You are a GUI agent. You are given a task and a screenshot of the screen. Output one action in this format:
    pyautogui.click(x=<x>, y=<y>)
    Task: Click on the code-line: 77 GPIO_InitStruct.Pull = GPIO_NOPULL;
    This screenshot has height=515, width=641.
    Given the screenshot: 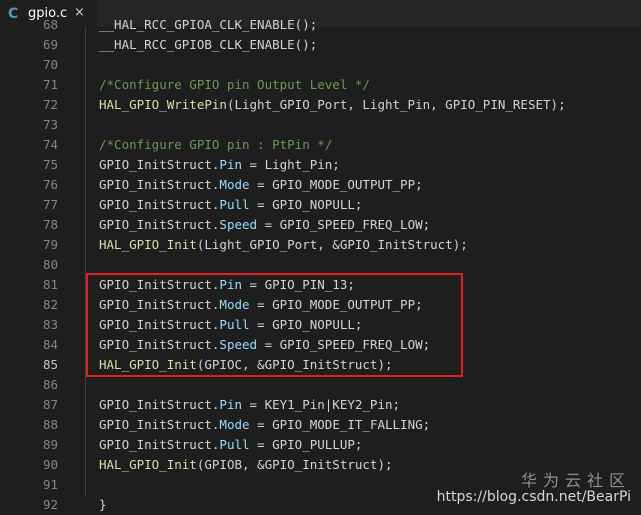 What is the action you would take?
    pyautogui.click(x=320, y=205)
    